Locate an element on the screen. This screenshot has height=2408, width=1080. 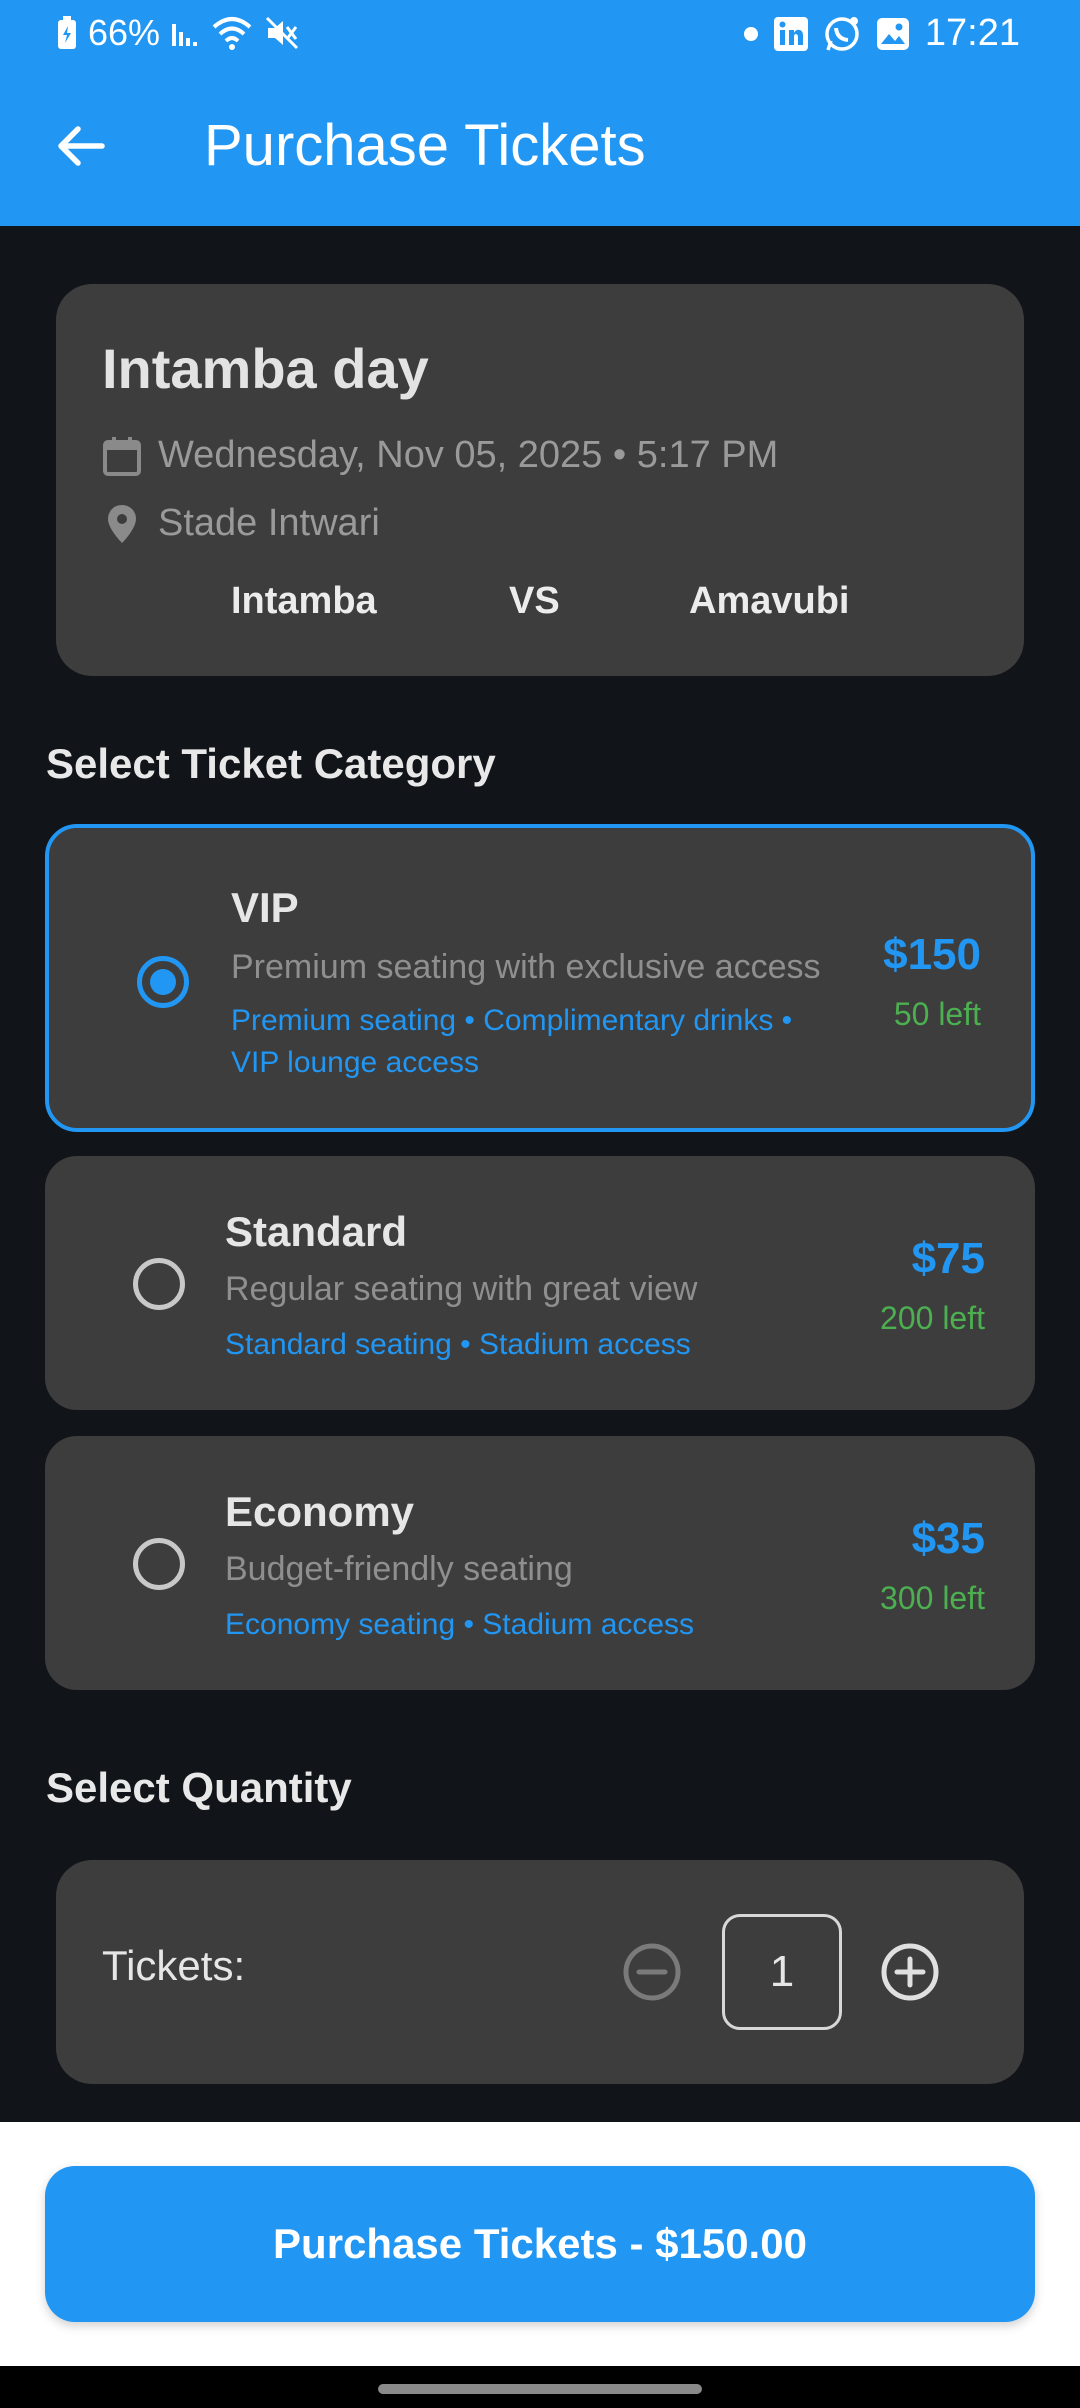
arrow-left-icon is located at coordinates (81, 146).